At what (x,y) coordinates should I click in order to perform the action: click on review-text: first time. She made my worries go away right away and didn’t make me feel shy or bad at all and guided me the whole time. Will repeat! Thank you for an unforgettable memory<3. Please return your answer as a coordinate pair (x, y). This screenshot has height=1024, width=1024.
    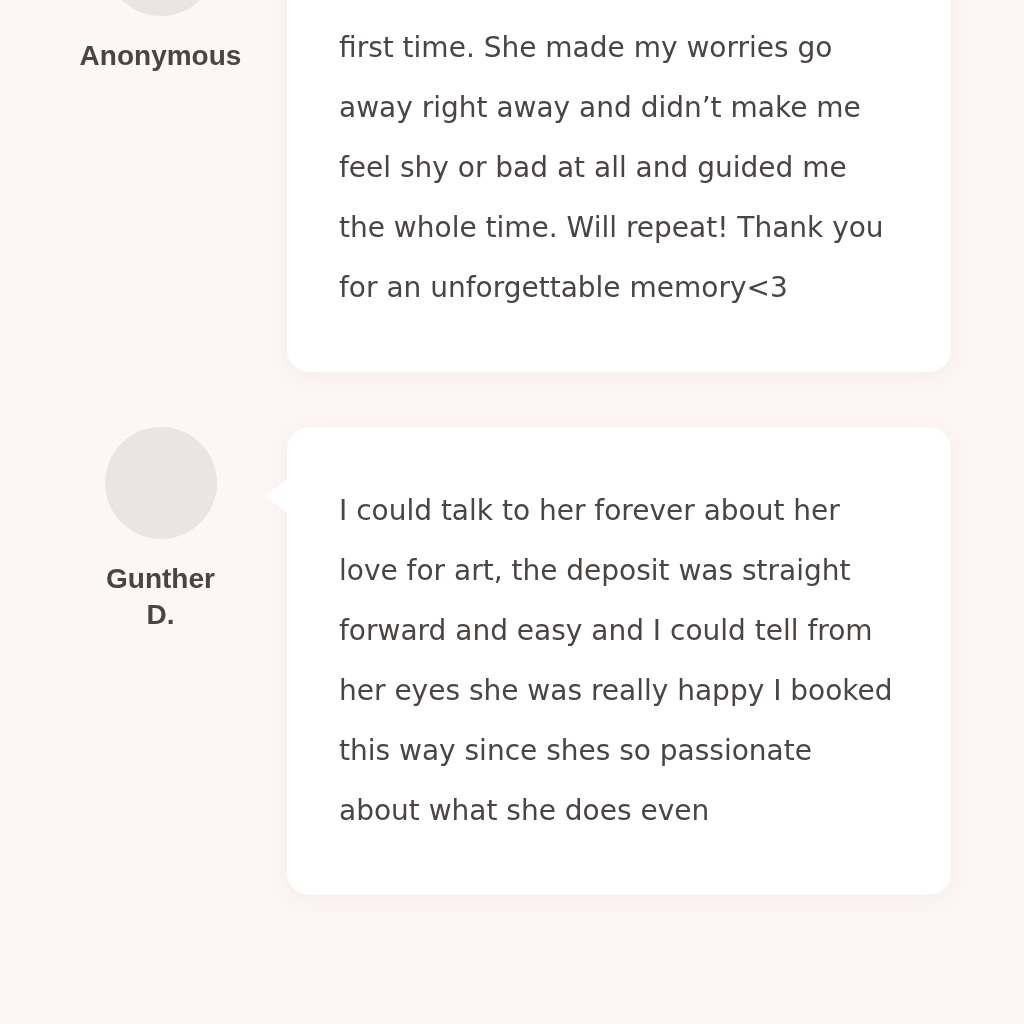
    Looking at the image, I should click on (612, 168).